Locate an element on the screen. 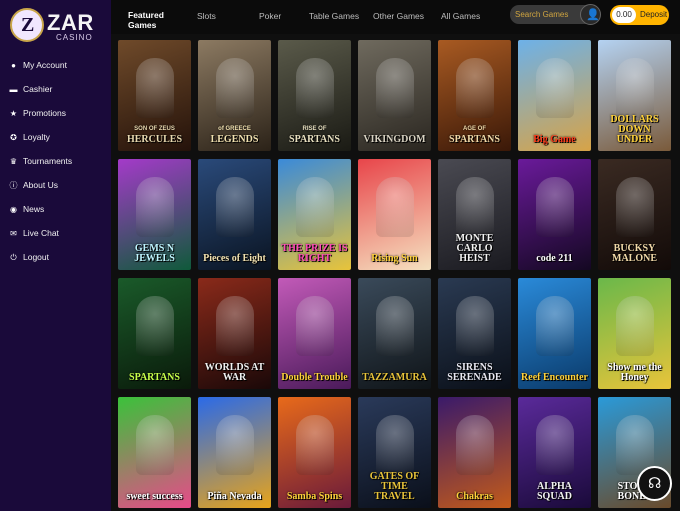 The width and height of the screenshot is (680, 511). game-title: WORLDS AT WAR is located at coordinates (234, 372).